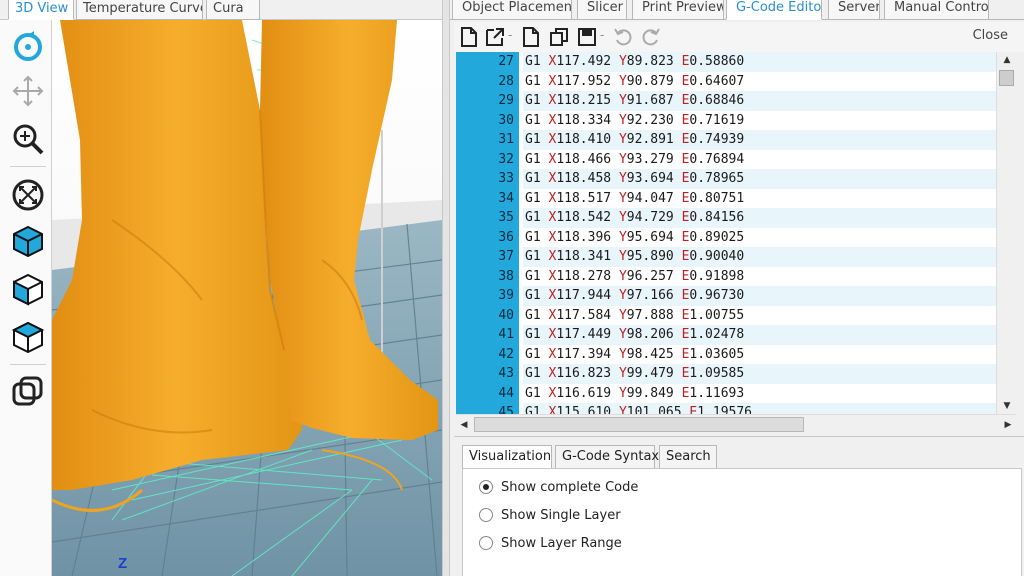 The image size is (1024, 576). What do you see at coordinates (550, 515) in the screenshot?
I see `option-show-single-layer: Show Single Layer` at bounding box center [550, 515].